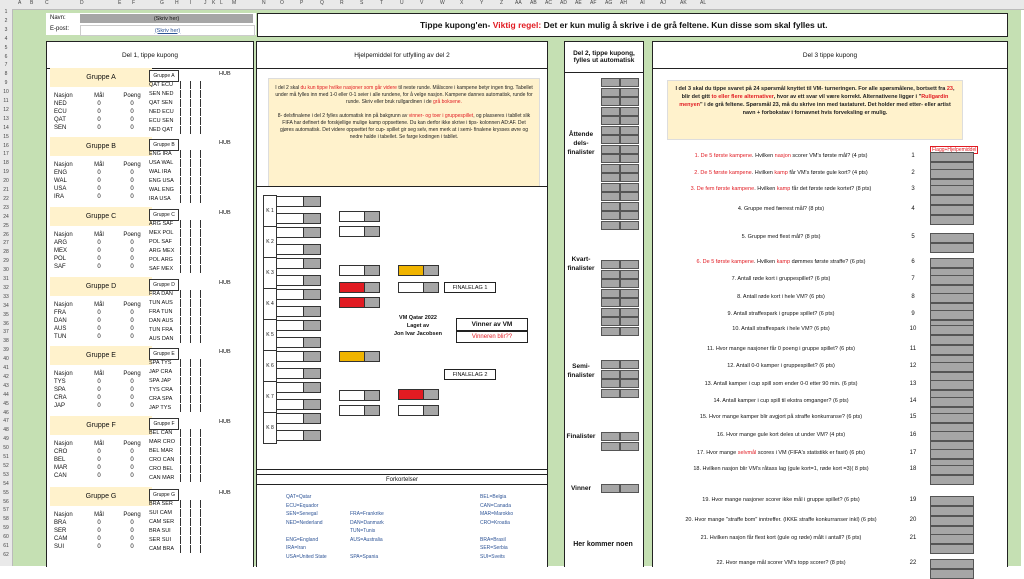 This screenshot has width=1024, height=579. I want to click on email-field: (Skriv her), so click(167, 30).